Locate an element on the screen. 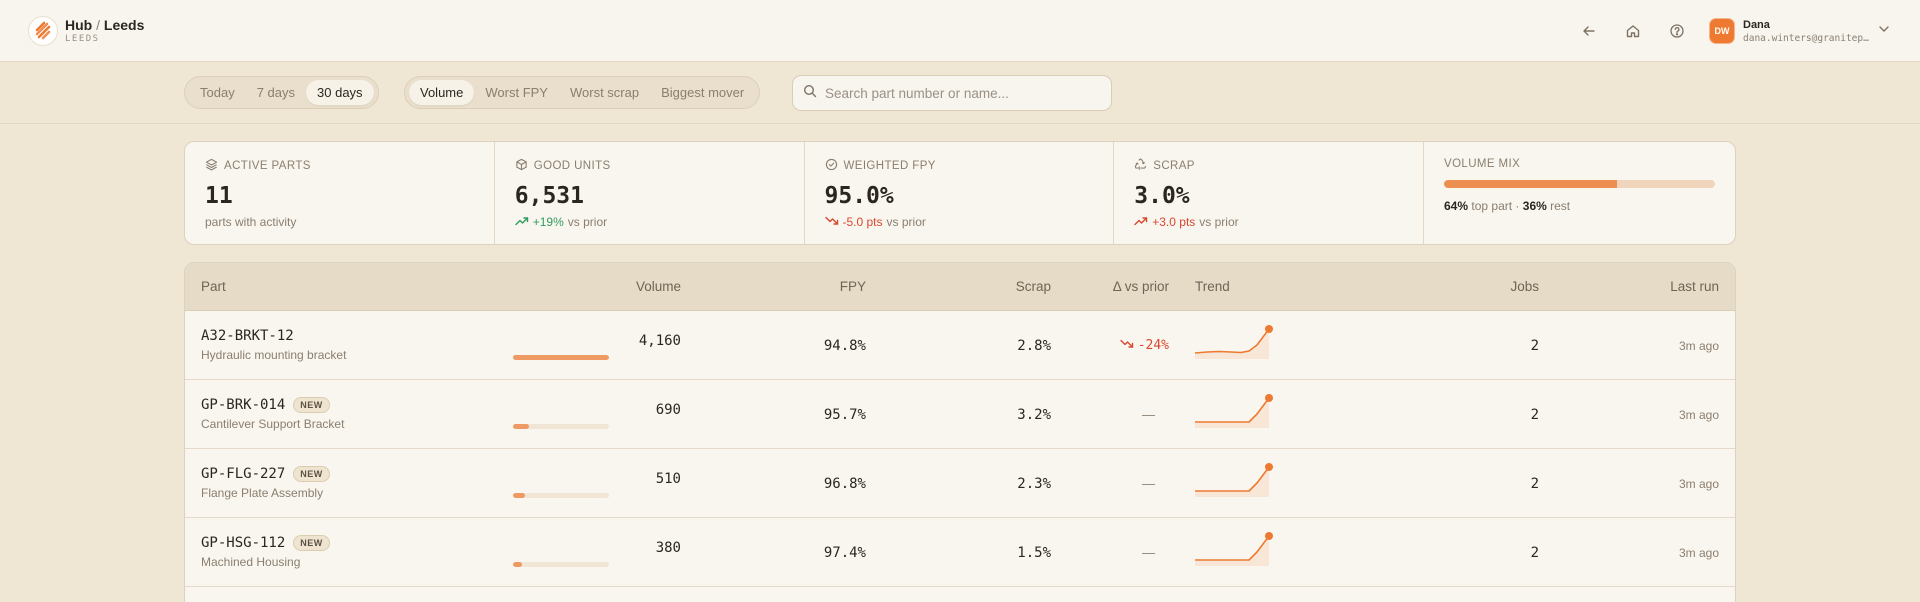  period-30-days: 30 days is located at coordinates (340, 92).